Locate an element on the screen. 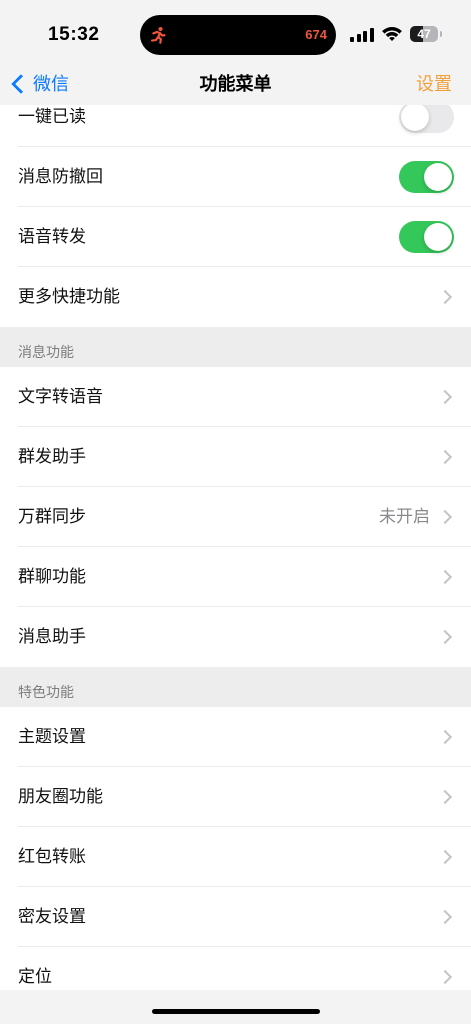 The height and width of the screenshot is (1024, 471). row-label: 语音转发 is located at coordinates (52, 236).